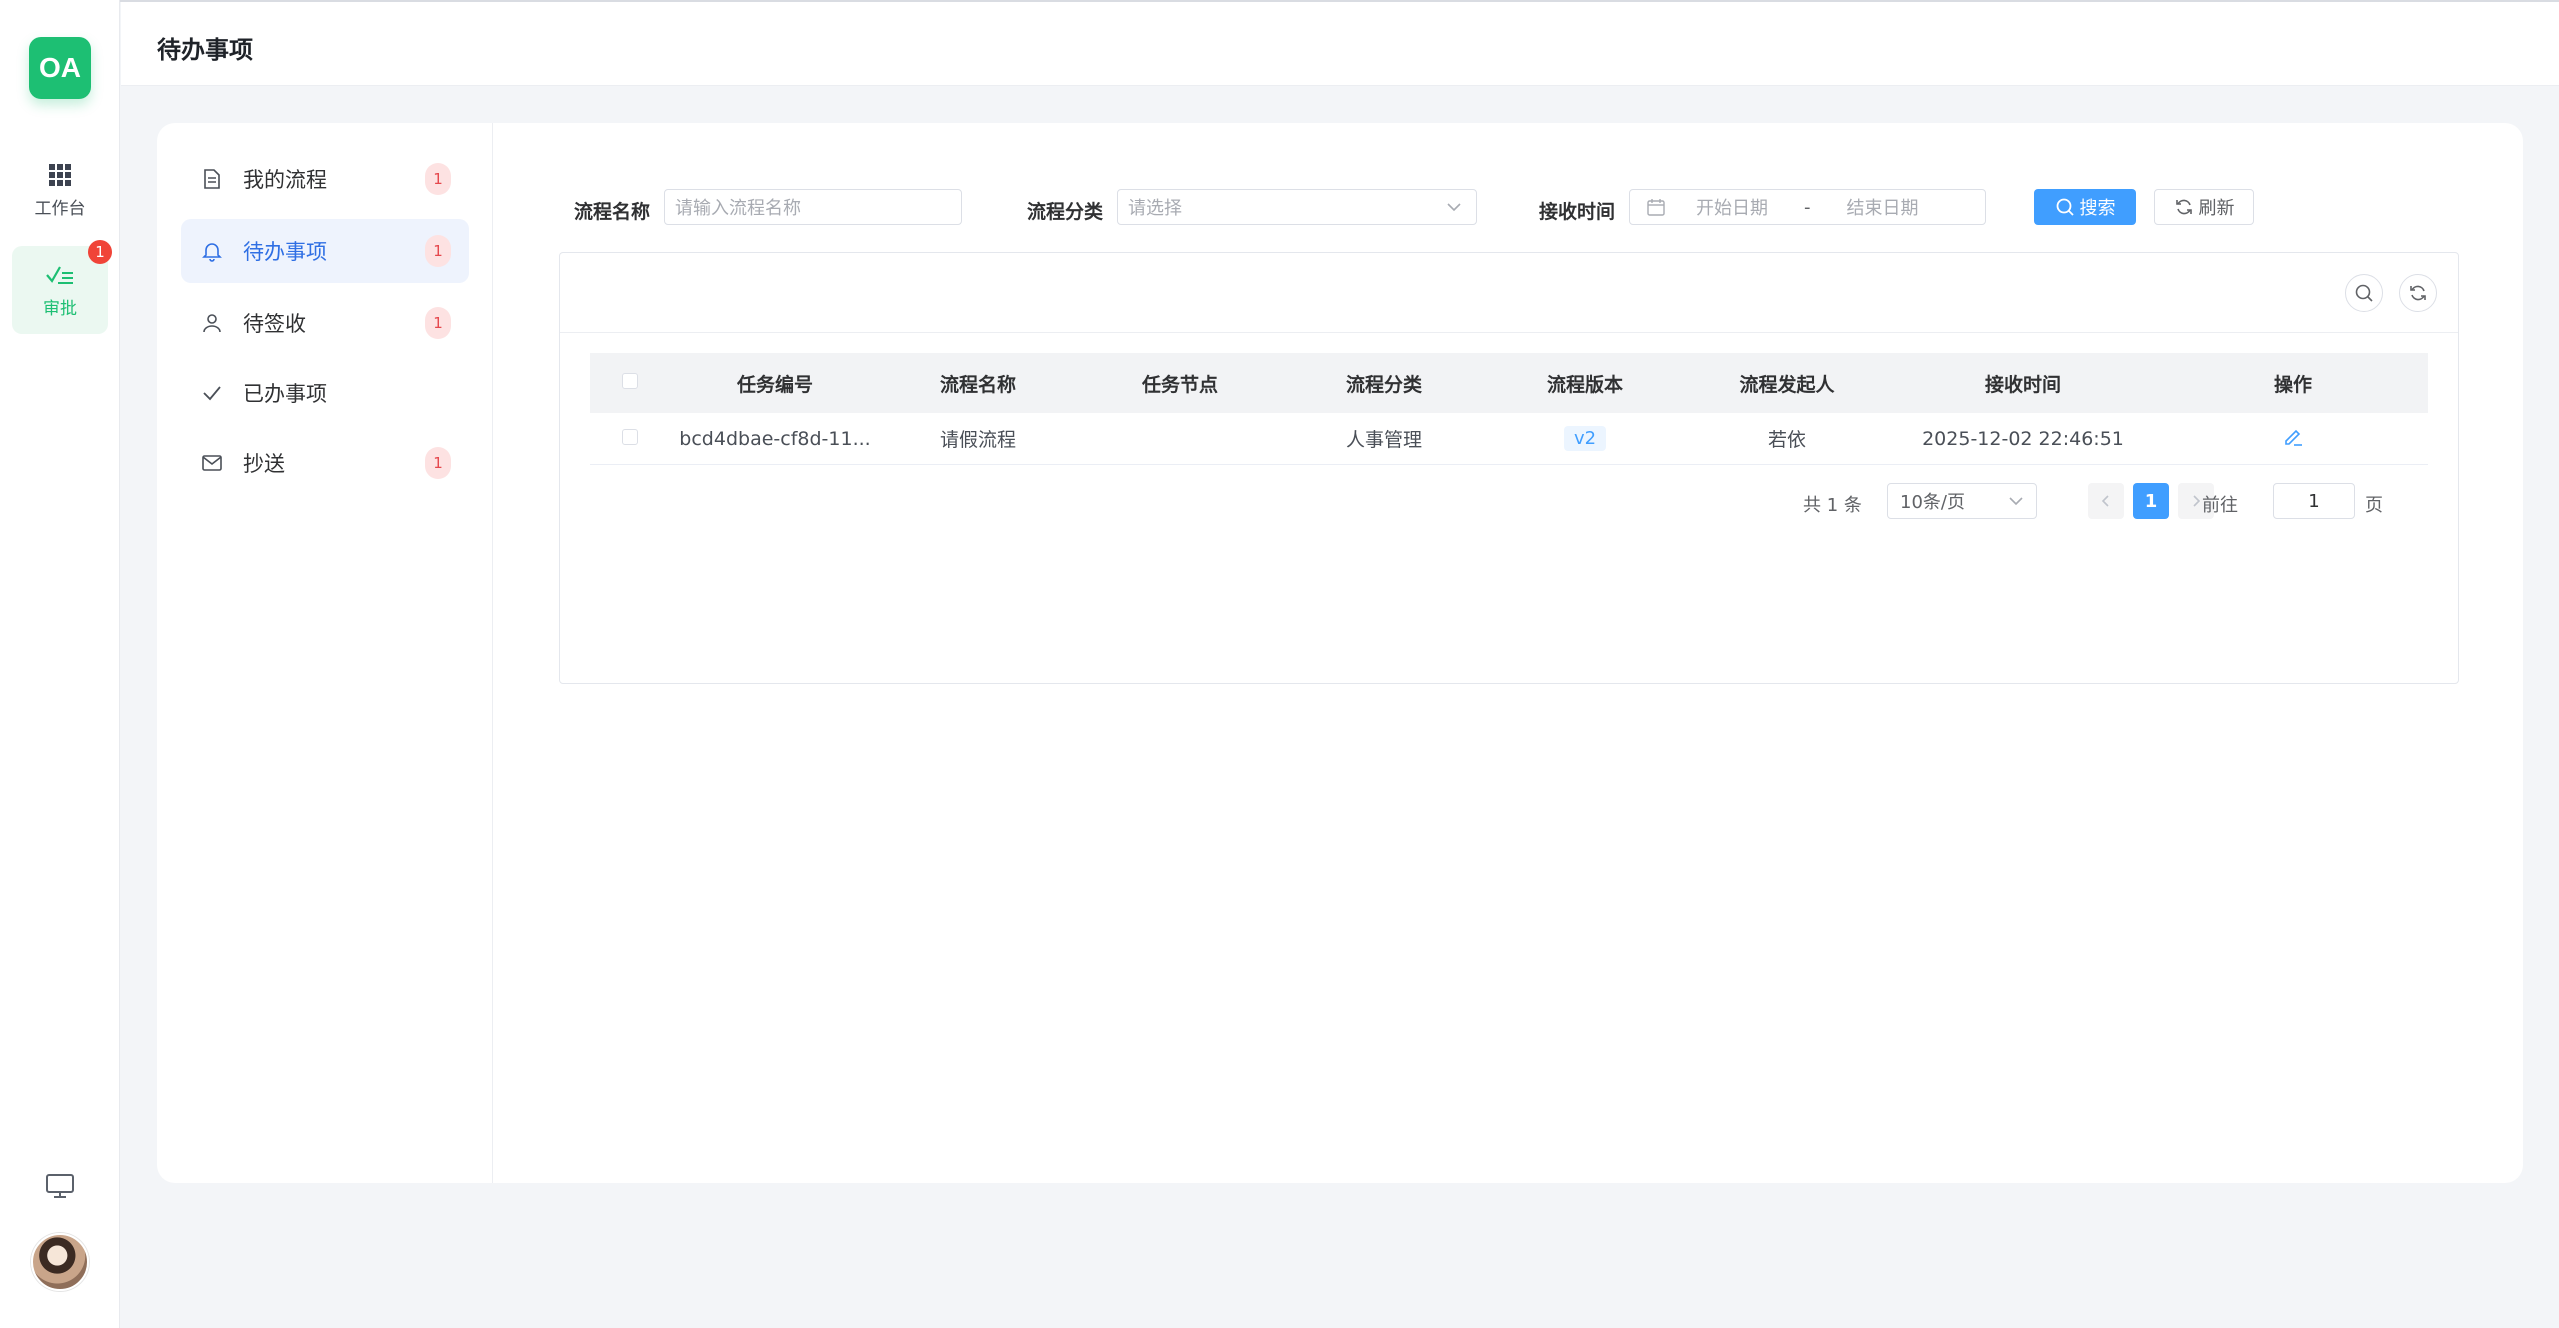  What do you see at coordinates (1832, 505) in the screenshot?
I see `total-count: 共 1 条` at bounding box center [1832, 505].